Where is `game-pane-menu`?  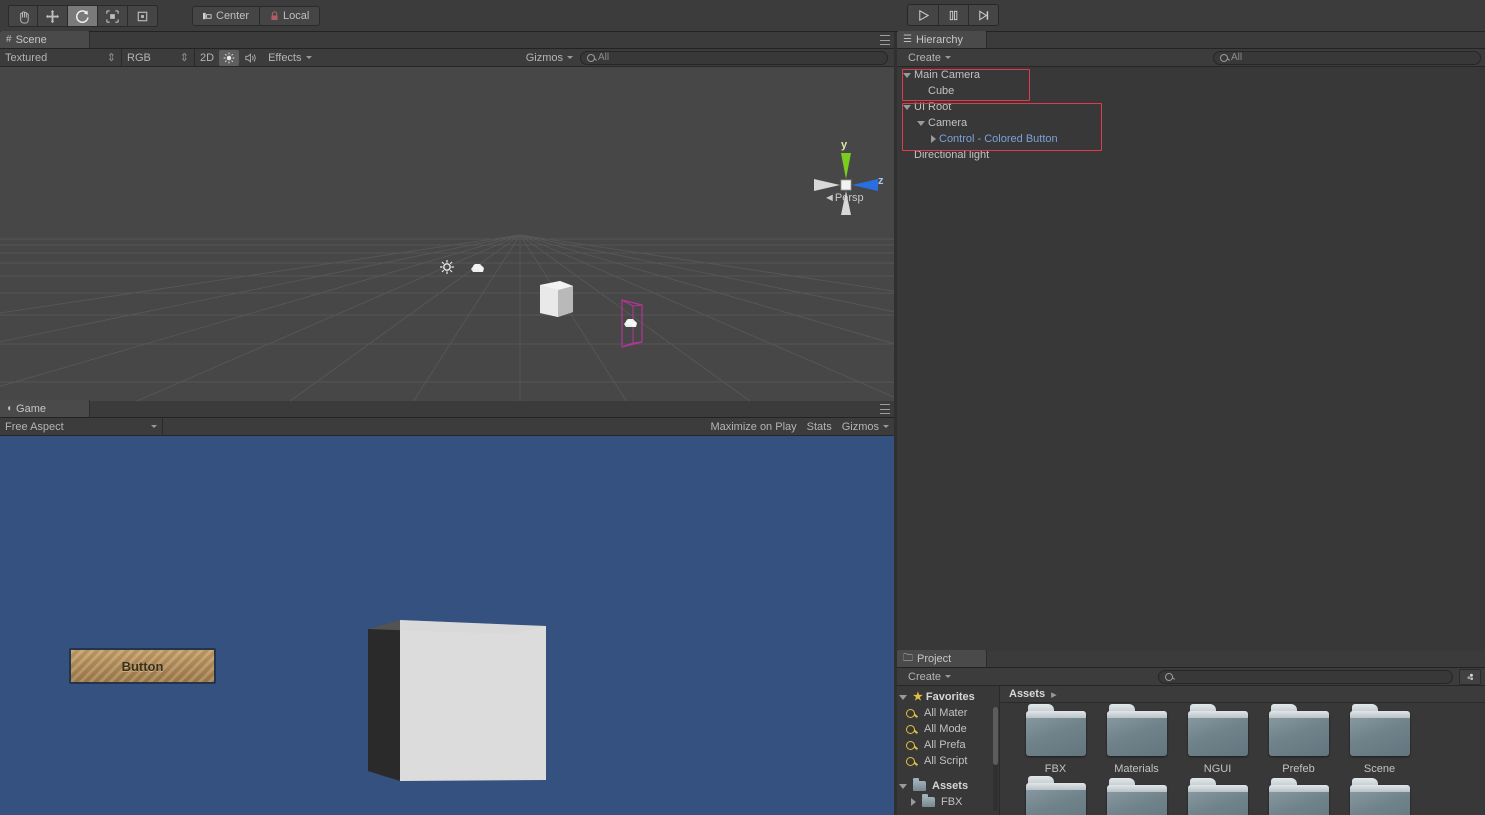 game-pane-menu is located at coordinates (884, 409).